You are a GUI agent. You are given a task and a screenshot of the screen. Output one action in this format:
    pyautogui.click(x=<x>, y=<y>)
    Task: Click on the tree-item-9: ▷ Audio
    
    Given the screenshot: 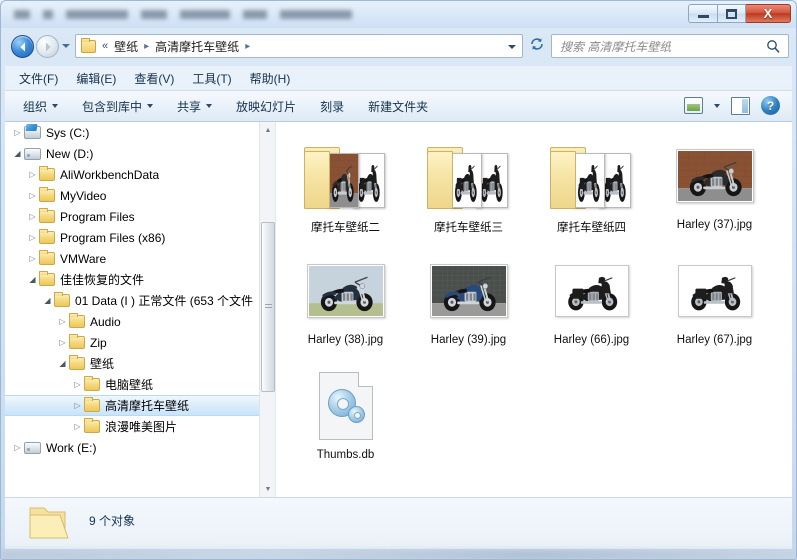 What is the action you would take?
    pyautogui.click(x=132, y=321)
    